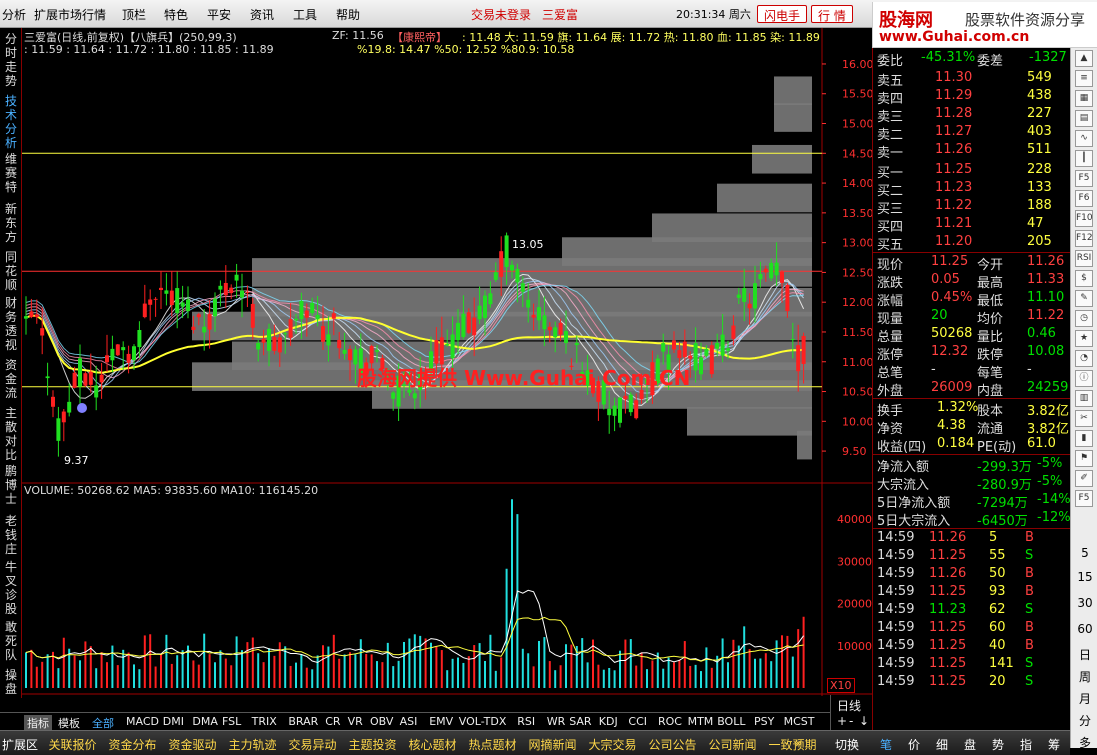 The height and width of the screenshot is (755, 1097). Describe the element at coordinates (173, 721) in the screenshot. I see `indicator-tab-dmi: DMI` at that location.